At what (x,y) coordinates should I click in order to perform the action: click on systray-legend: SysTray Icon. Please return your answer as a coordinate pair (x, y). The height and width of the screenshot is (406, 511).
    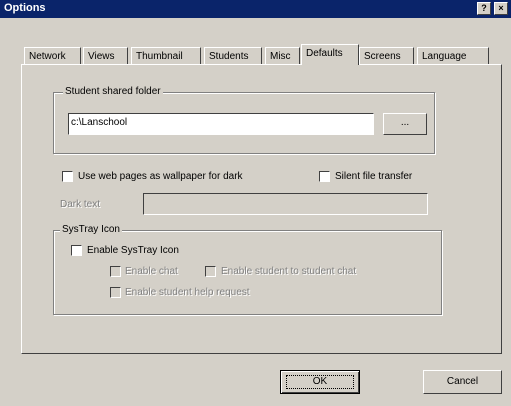
    Looking at the image, I should click on (91, 230).